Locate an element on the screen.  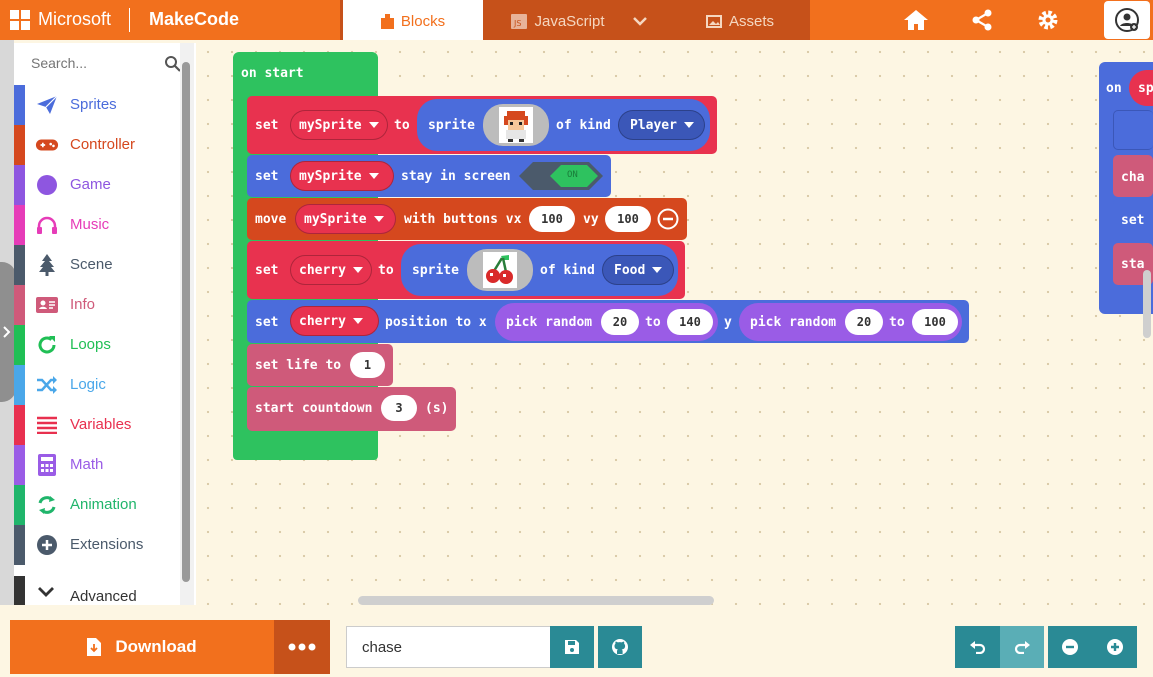
x-max-input: 140 is located at coordinates (690, 322).